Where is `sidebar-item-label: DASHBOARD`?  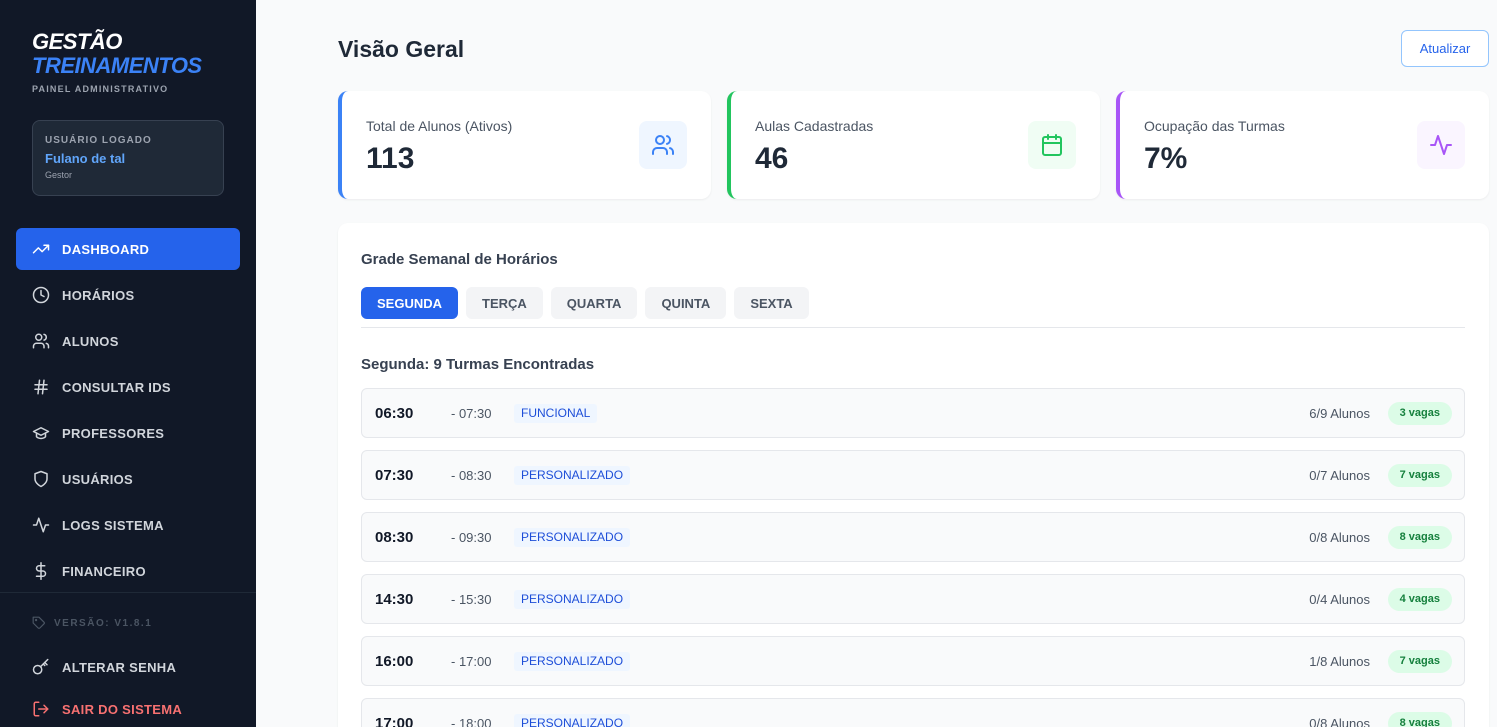
sidebar-item-label: DASHBOARD is located at coordinates (106, 249).